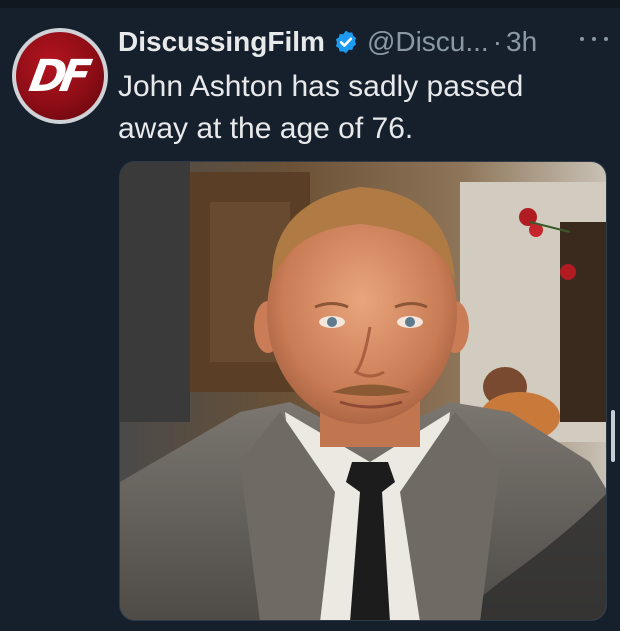  Describe the element at coordinates (327, 42) in the screenshot. I see `tweet-header: DiscussingFilm @Discu... · 3h` at that location.